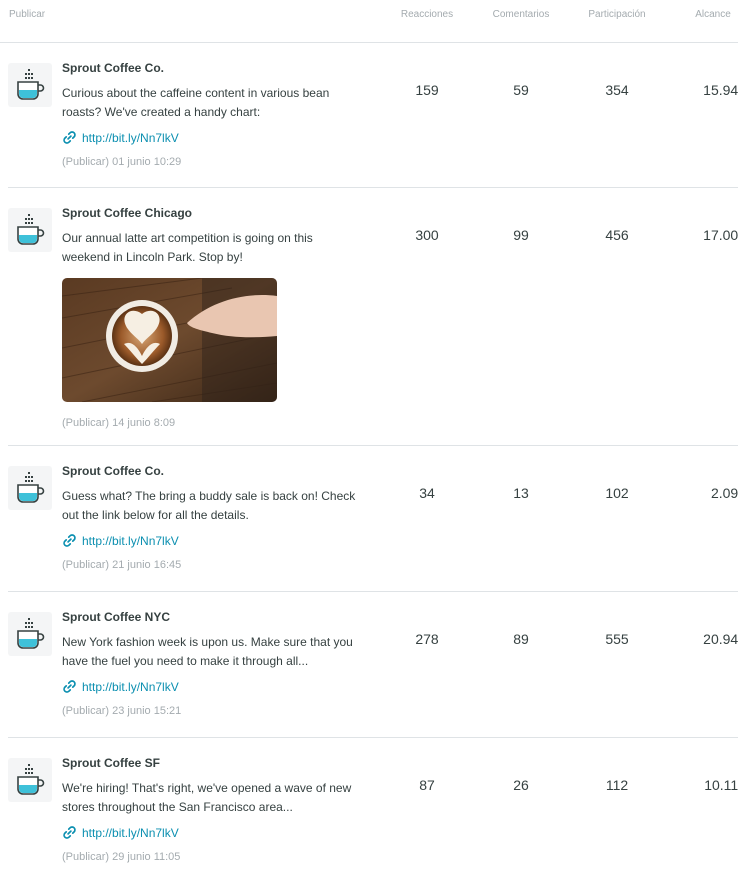 This screenshot has width=738, height=880. What do you see at coordinates (521, 14) in the screenshot?
I see `column-header-comments: Comentarios` at bounding box center [521, 14].